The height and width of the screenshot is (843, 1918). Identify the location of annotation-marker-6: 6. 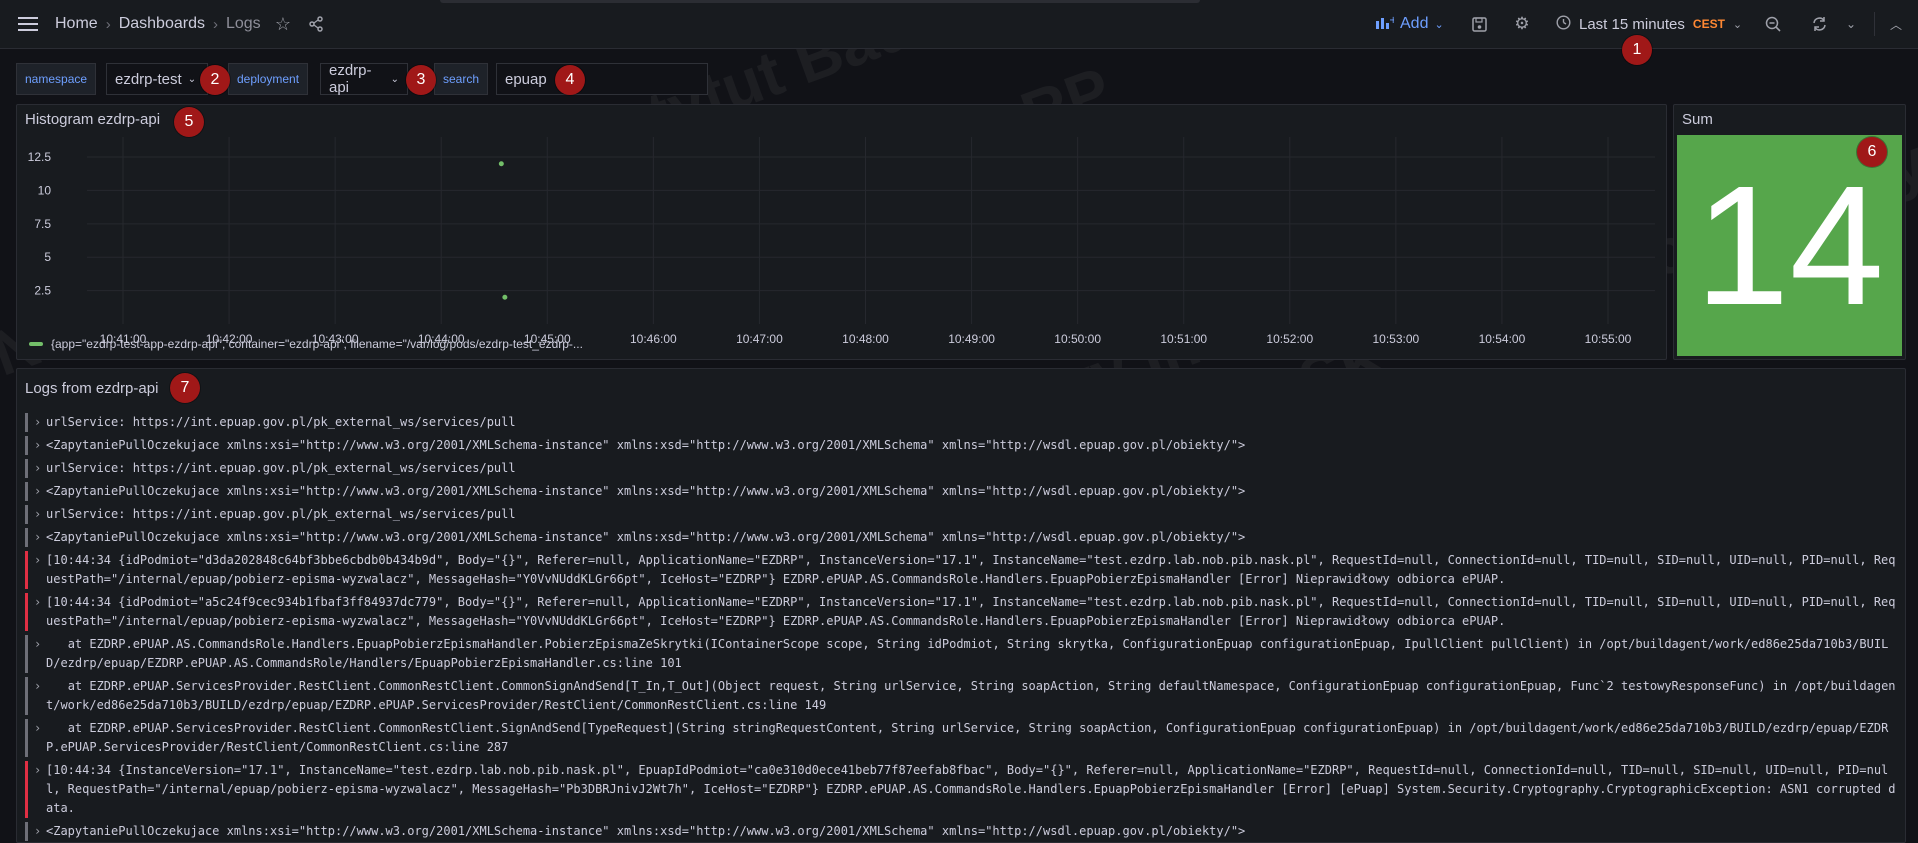
(1872, 152).